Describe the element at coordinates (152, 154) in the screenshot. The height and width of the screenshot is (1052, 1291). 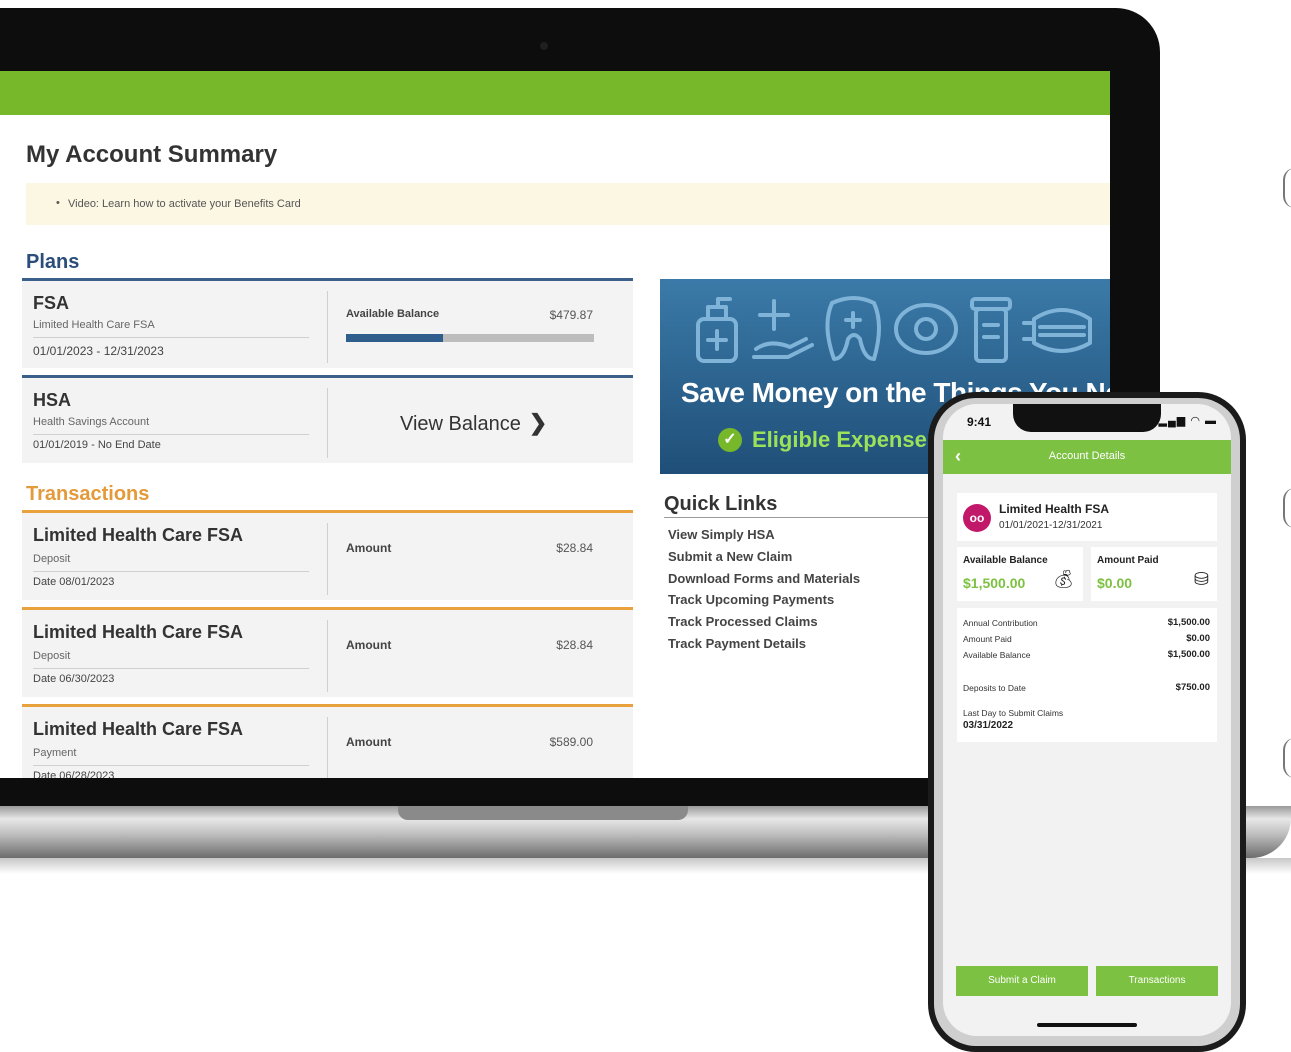
I see `page-title: My Account Summary` at that location.